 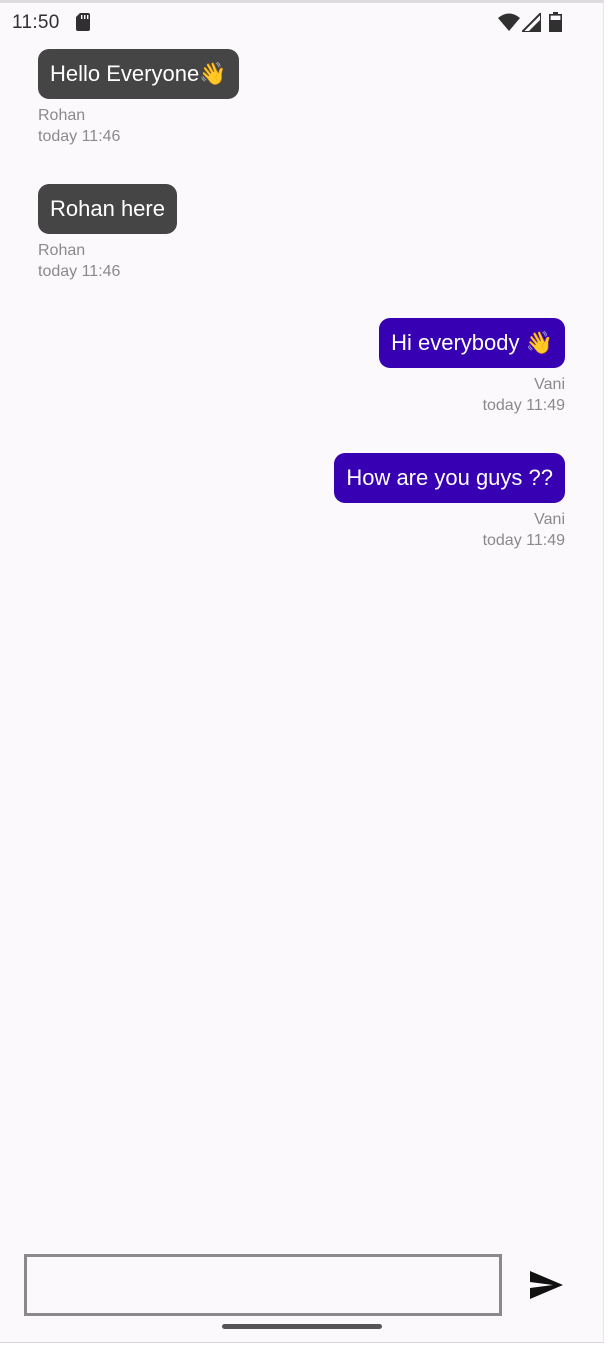 I want to click on message-item: How are you guys ?? Vani today 11:49, so click(x=449, y=502).